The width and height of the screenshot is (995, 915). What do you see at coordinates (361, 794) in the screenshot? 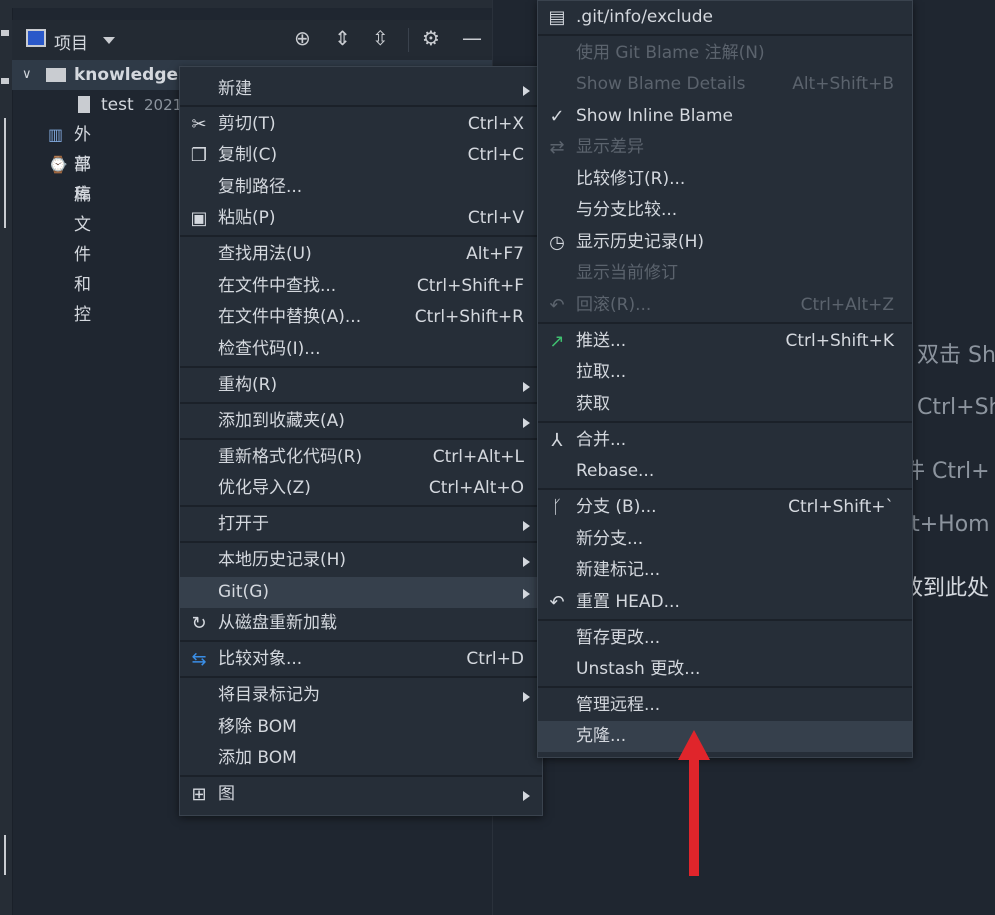
I see `ctx-item: ⊞ 图` at bounding box center [361, 794].